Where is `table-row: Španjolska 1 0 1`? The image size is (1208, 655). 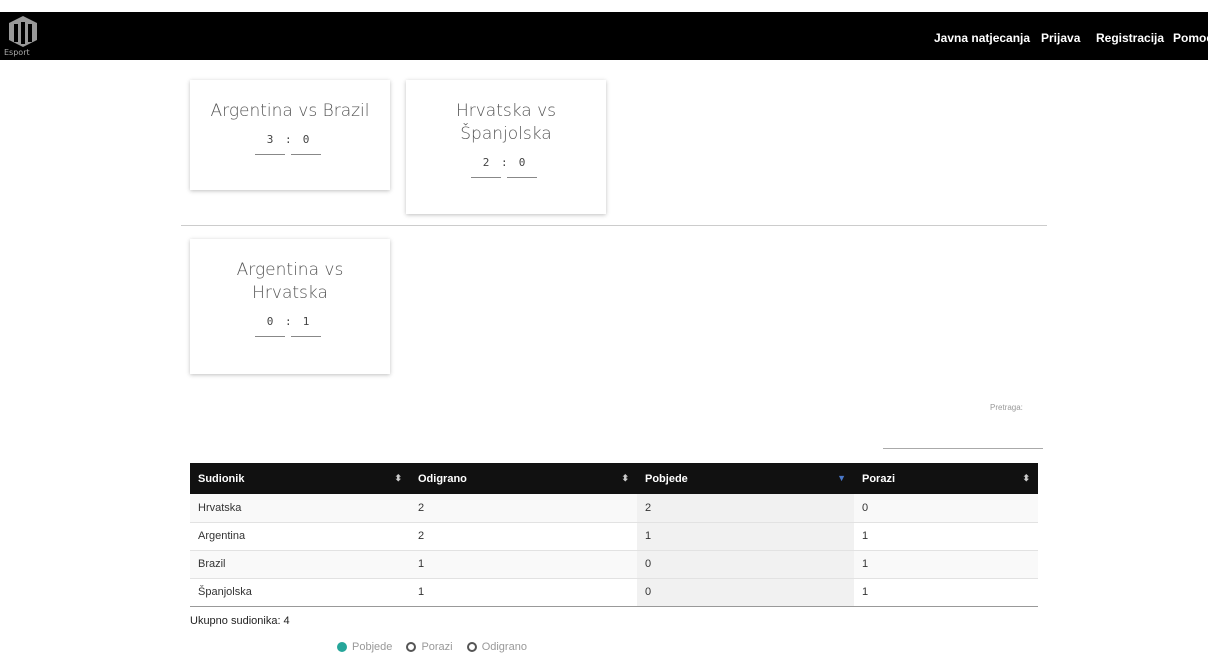
table-row: Španjolska 1 0 1 is located at coordinates (614, 592).